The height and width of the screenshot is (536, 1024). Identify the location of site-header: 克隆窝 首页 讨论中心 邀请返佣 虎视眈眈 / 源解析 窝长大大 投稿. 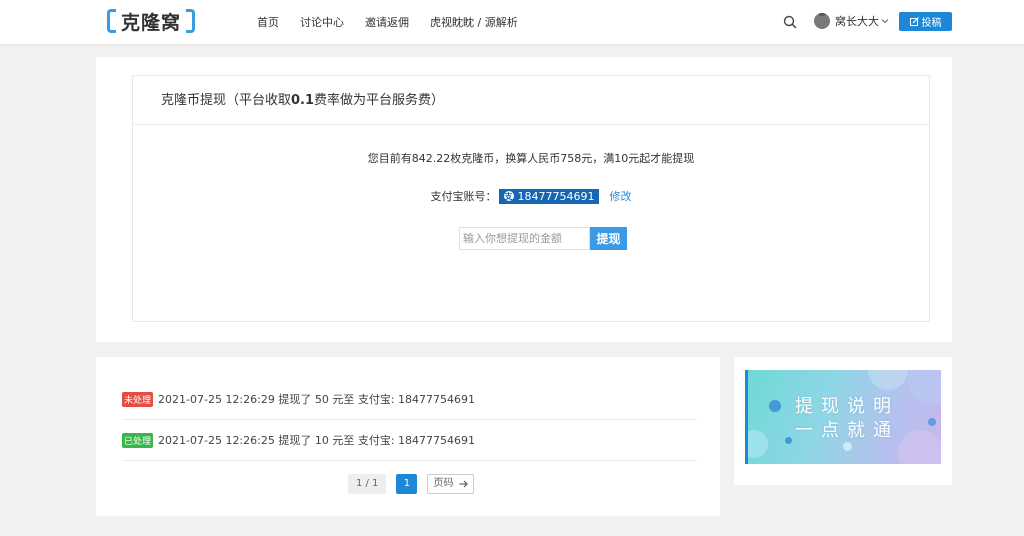
(512, 22).